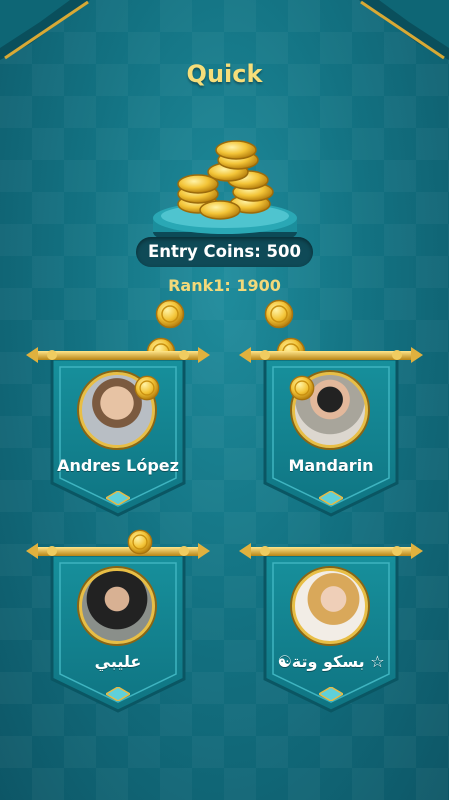 This screenshot has width=449, height=800. I want to click on player-name: Mandarin, so click(331, 465).